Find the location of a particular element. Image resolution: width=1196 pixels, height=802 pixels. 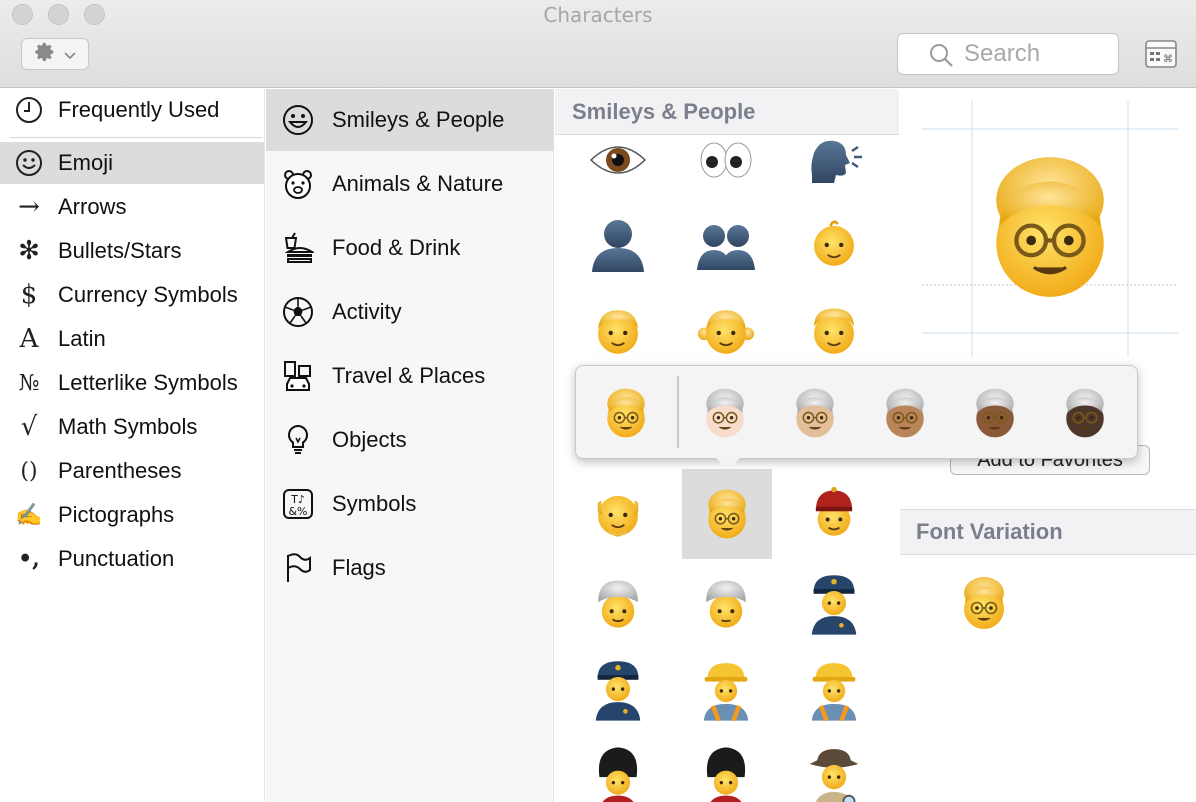

soccer-ball-icon is located at coordinates (298, 312).